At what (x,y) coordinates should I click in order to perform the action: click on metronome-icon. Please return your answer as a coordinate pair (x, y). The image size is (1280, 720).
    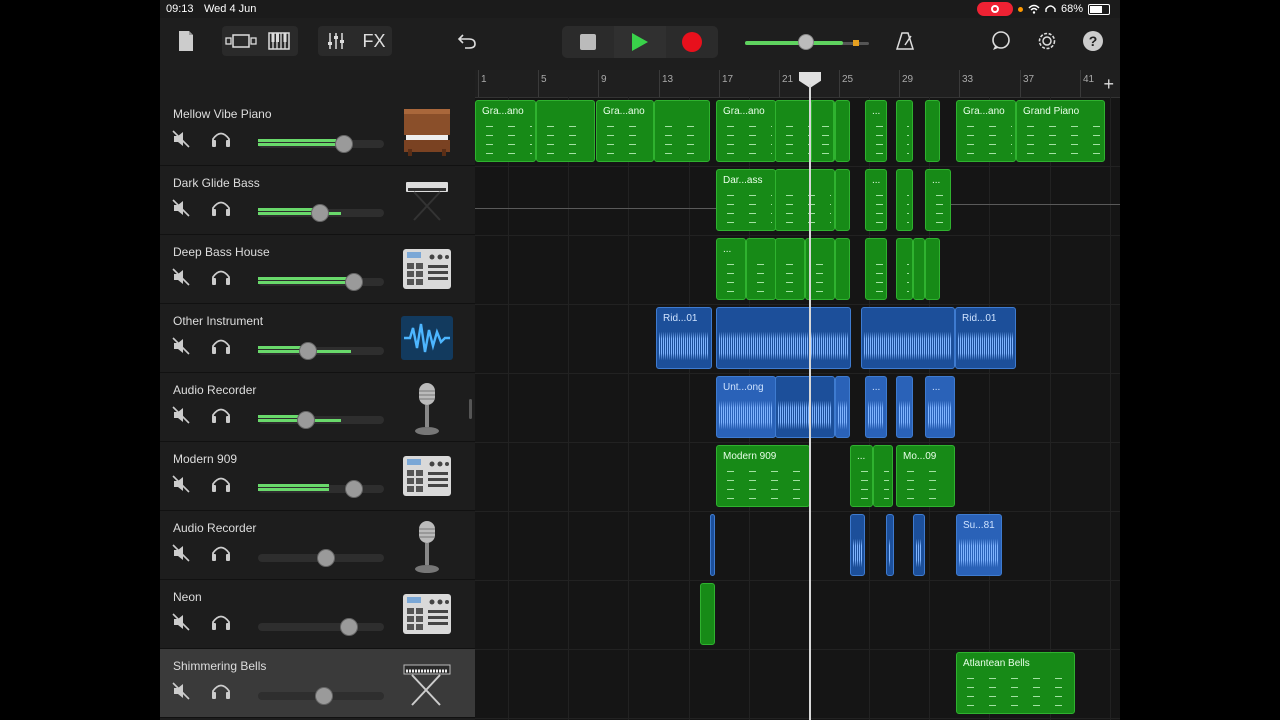
    Looking at the image, I should click on (905, 41).